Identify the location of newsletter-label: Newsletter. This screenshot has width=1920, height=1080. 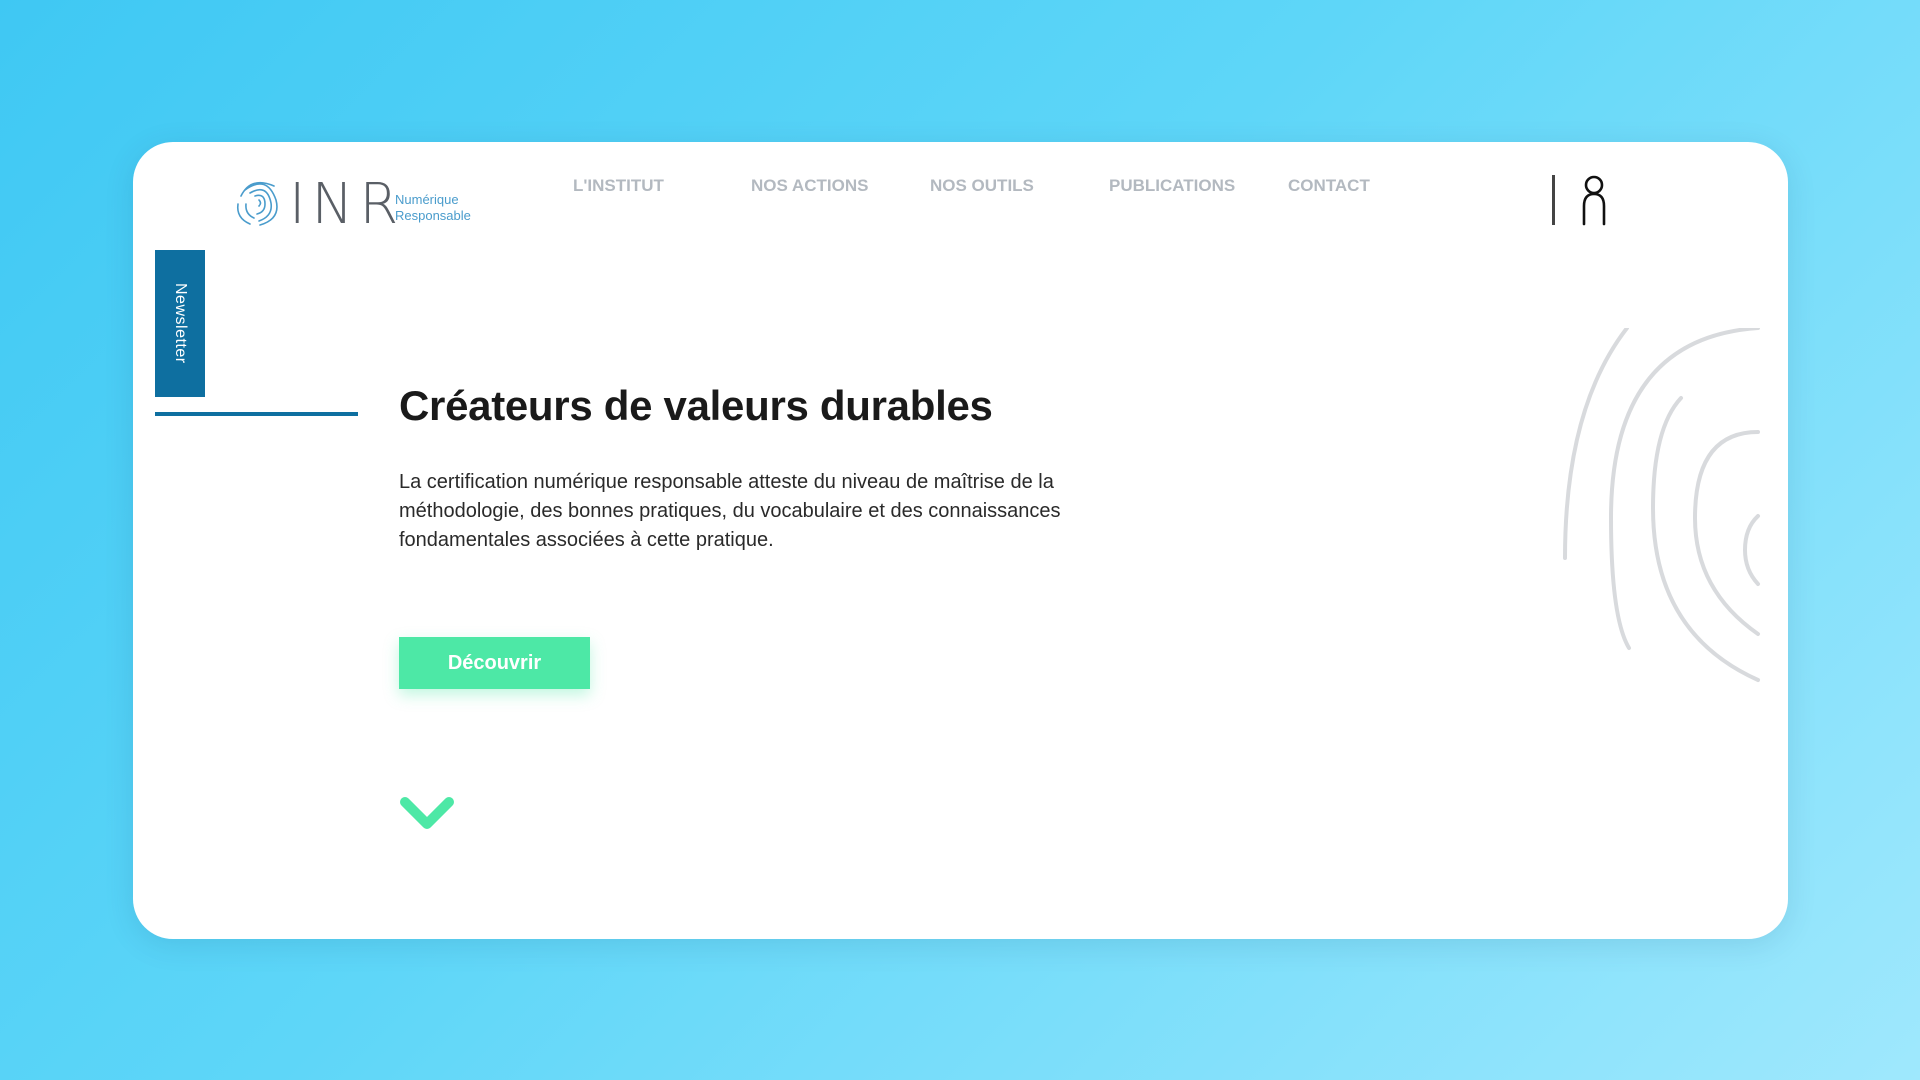
(180, 323).